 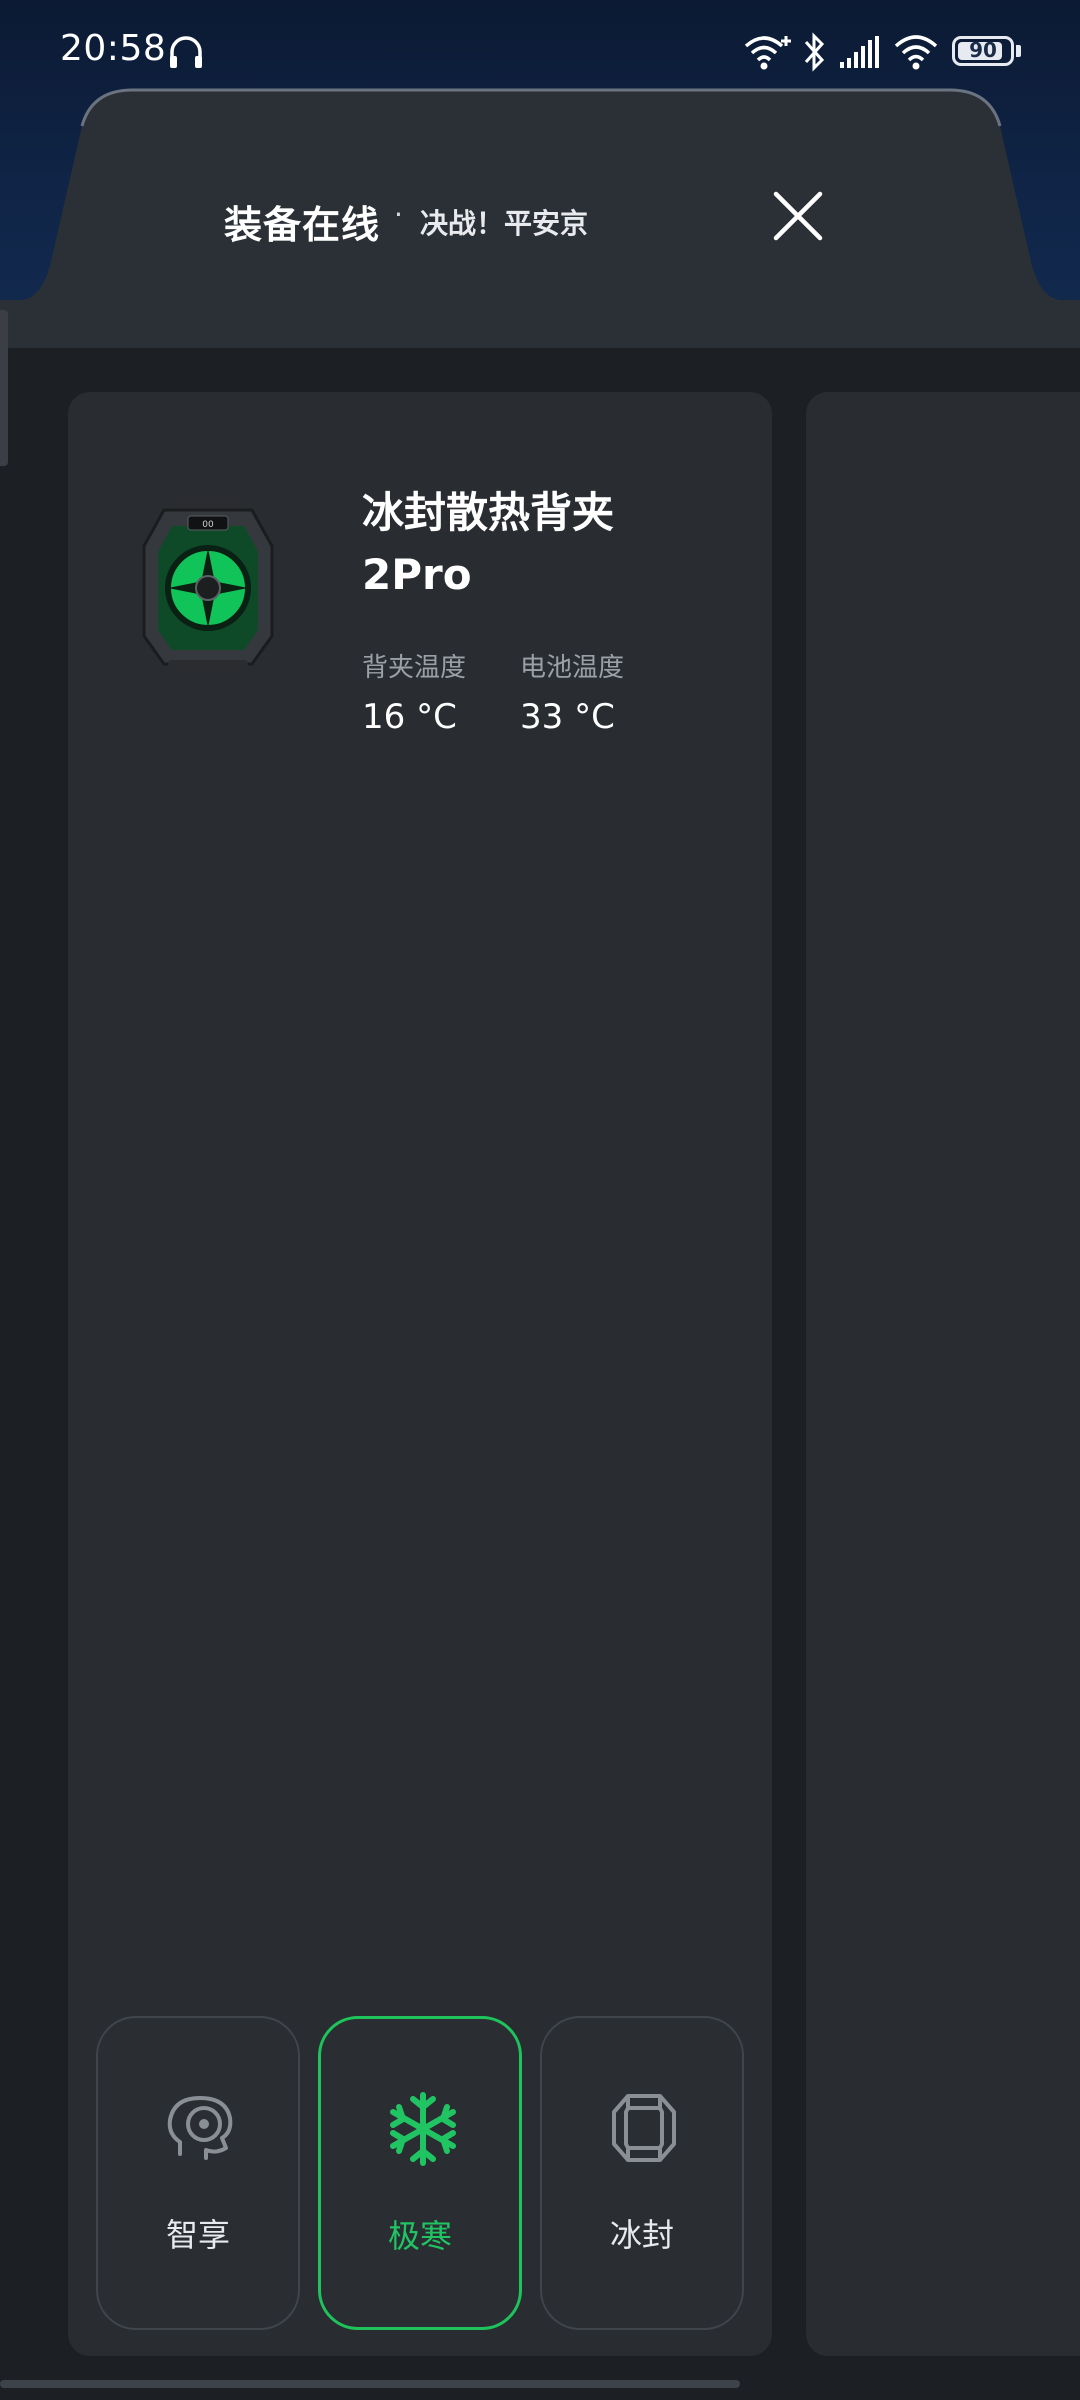 What do you see at coordinates (419, 2236) in the screenshot?
I see `mode-extreme-cold-label: 极寒` at bounding box center [419, 2236].